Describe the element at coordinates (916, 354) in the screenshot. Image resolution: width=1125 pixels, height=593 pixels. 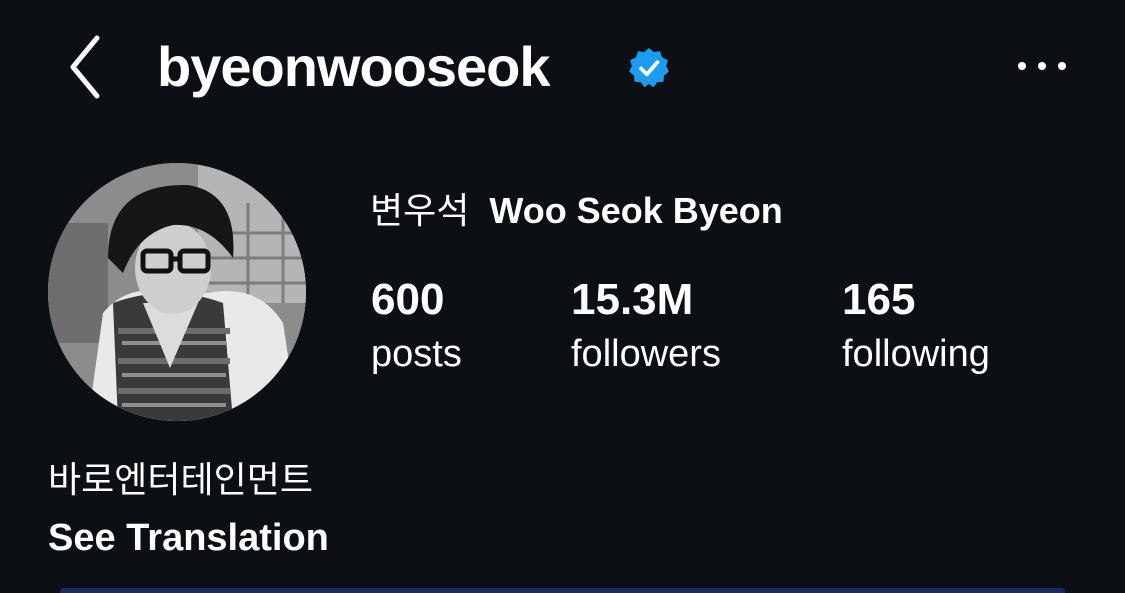
I see `following-label: following` at that location.